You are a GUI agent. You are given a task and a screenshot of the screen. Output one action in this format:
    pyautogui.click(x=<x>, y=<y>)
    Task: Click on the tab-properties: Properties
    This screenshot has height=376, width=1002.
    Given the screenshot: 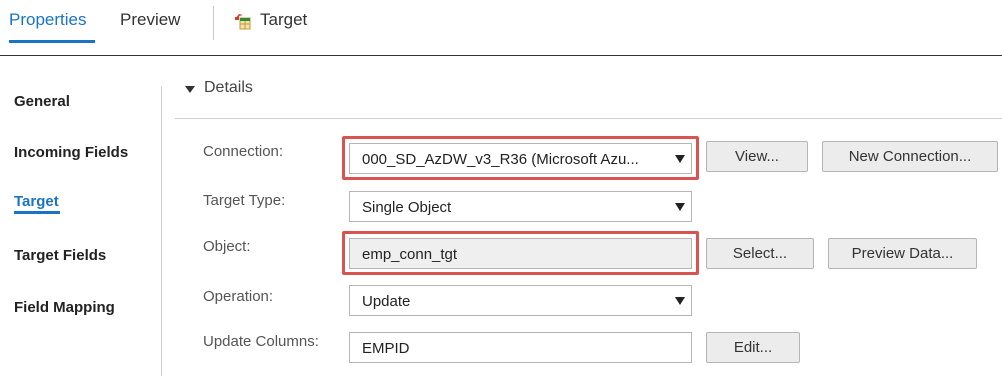 What is the action you would take?
    pyautogui.click(x=47, y=20)
    